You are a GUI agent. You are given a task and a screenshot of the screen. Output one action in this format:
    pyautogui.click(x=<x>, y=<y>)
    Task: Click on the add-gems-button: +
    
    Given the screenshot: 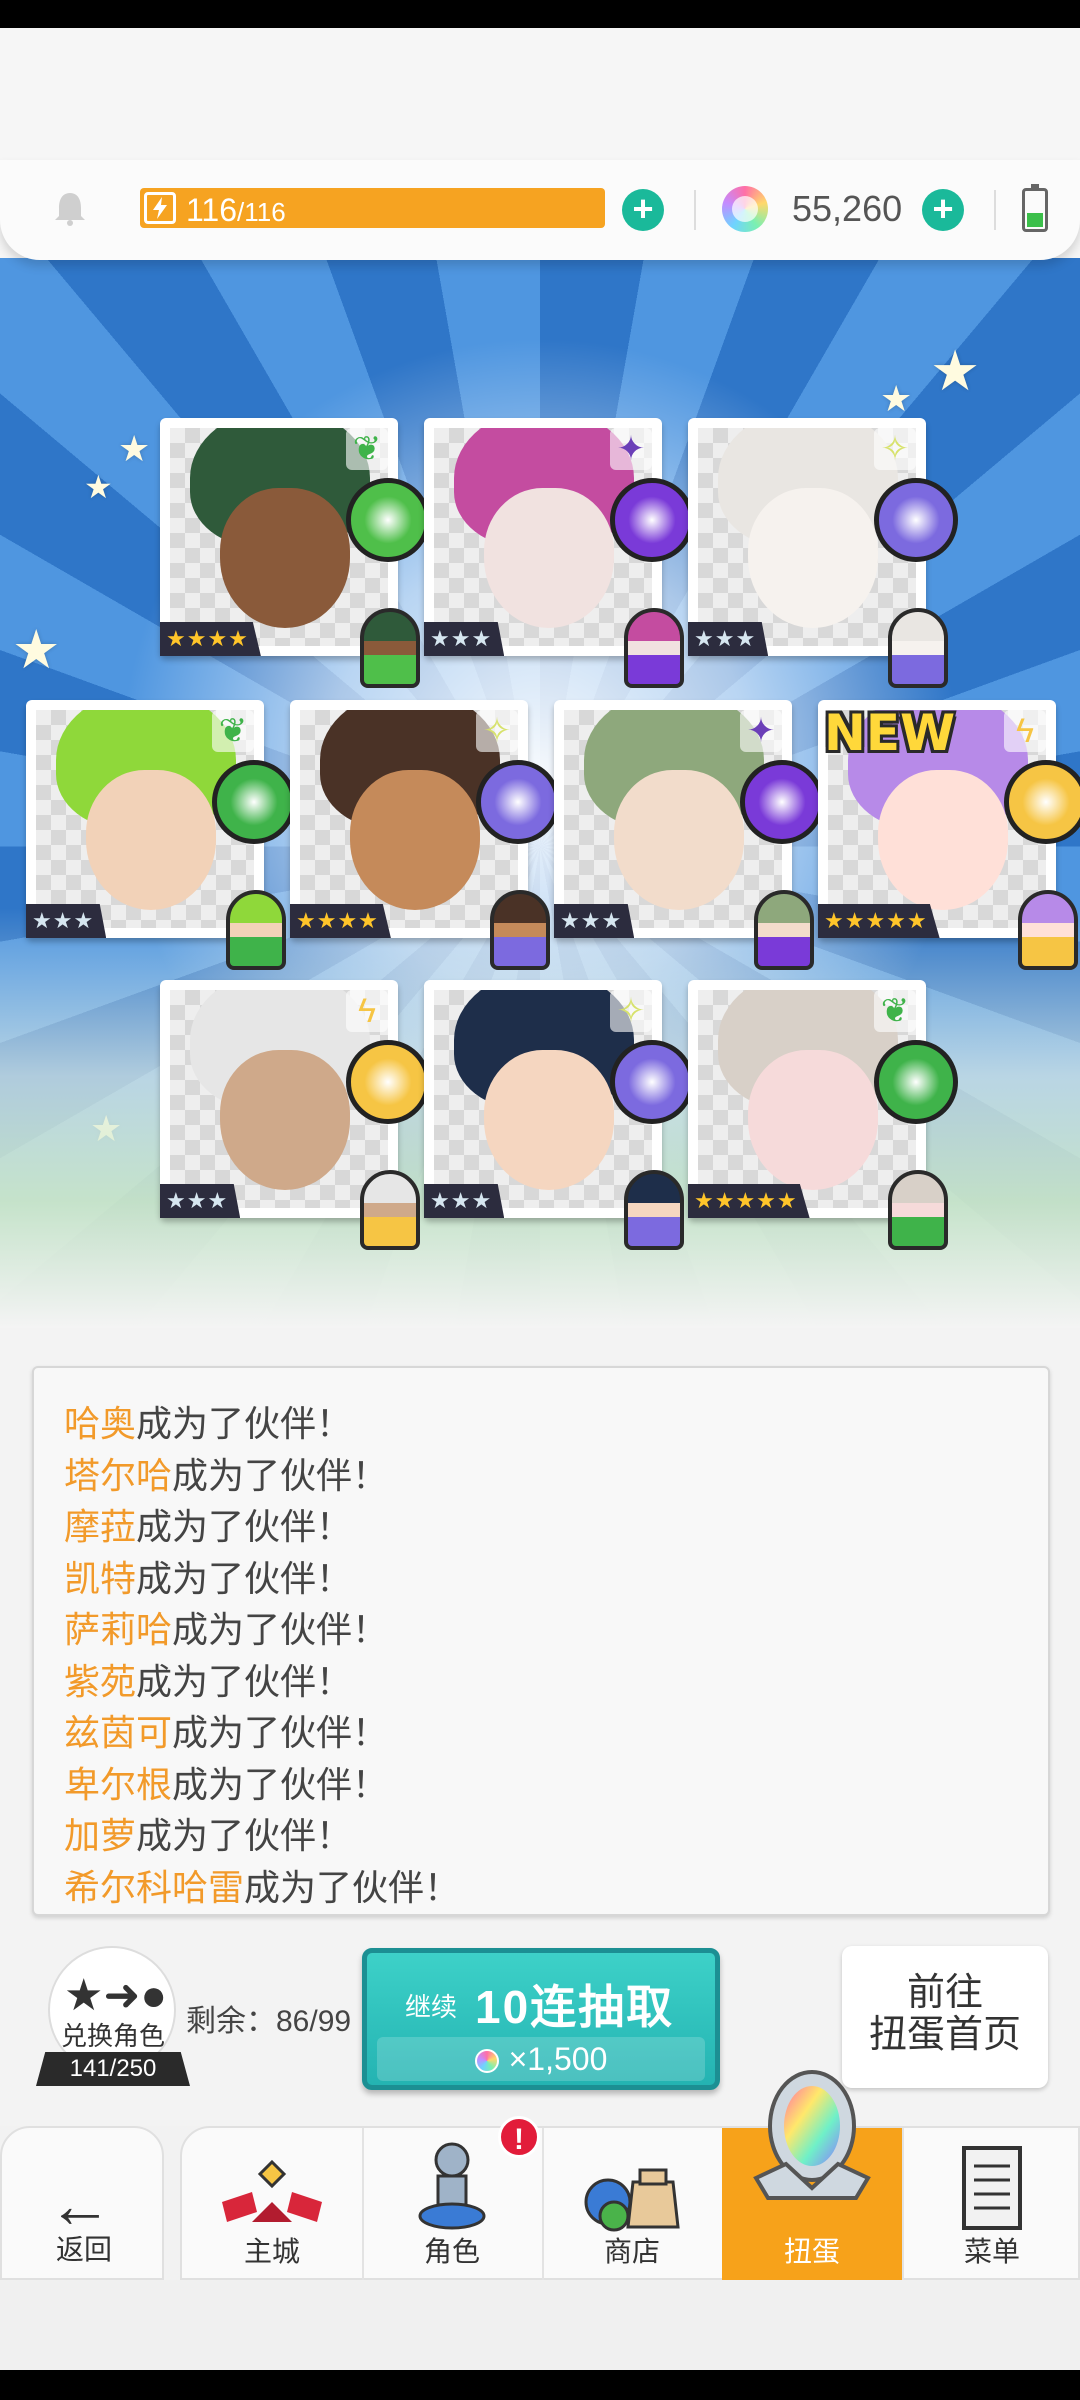 What is the action you would take?
    pyautogui.click(x=943, y=210)
    